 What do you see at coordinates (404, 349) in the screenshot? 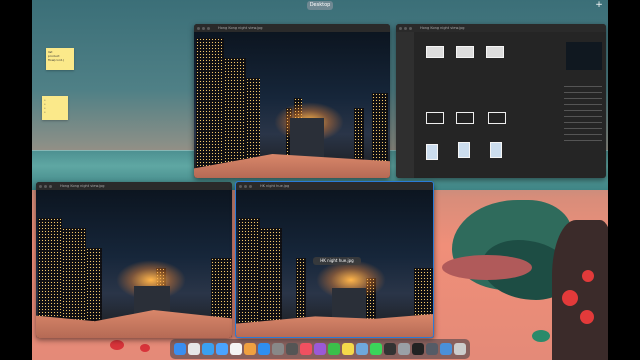
I see `system-info-icon` at bounding box center [404, 349].